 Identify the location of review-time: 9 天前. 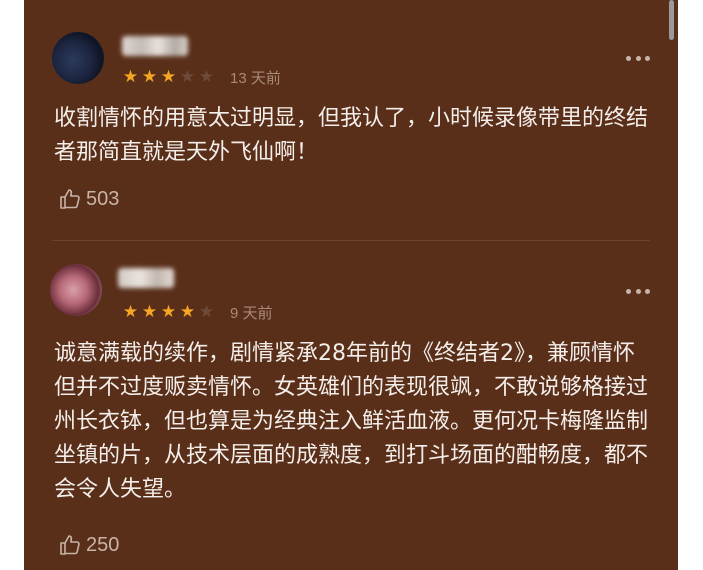
(251, 313).